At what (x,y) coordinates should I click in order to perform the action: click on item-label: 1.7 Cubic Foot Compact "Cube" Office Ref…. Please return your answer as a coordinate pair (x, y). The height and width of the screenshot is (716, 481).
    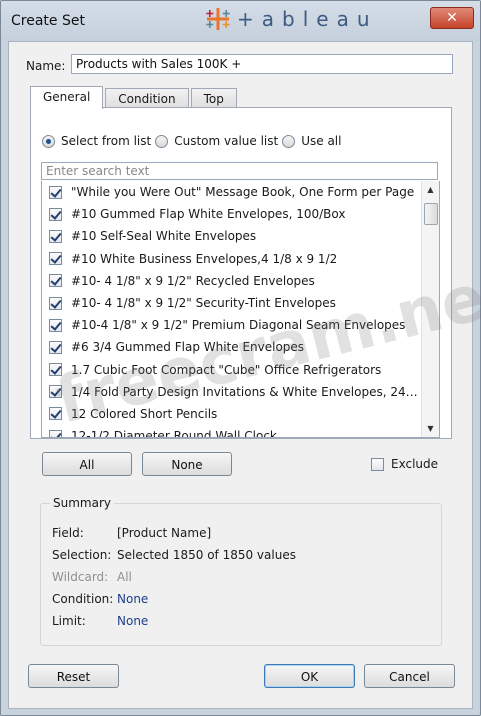
    Looking at the image, I should click on (226, 369).